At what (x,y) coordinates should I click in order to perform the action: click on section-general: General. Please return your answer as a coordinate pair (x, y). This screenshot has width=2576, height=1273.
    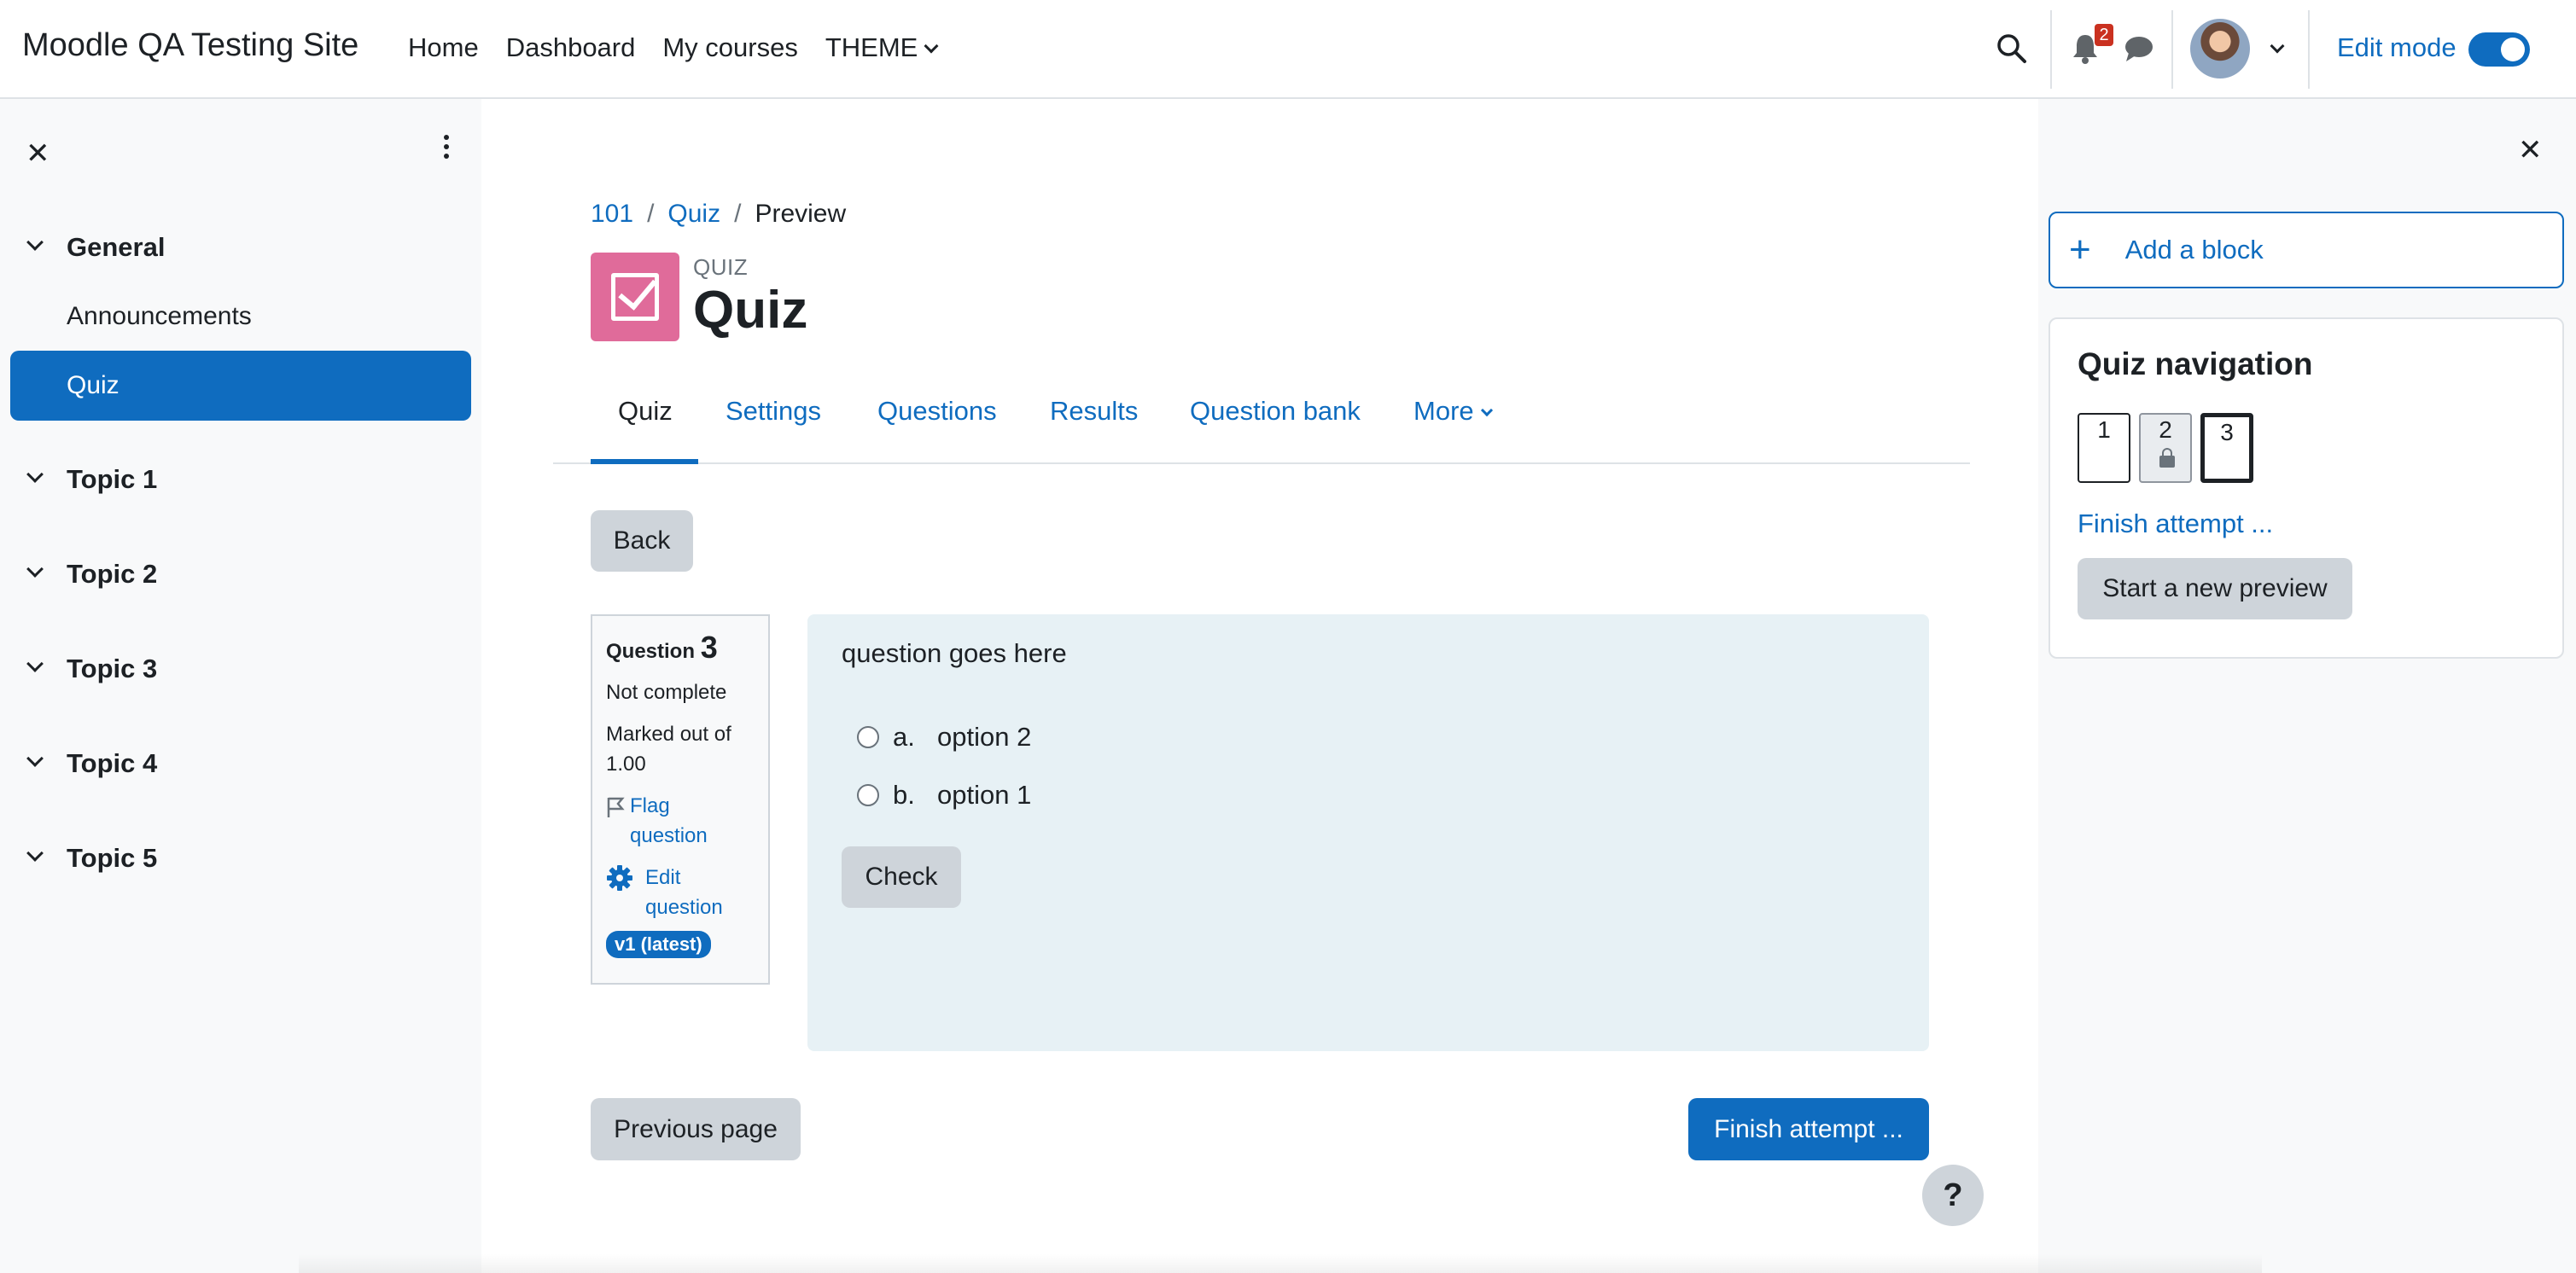
    Looking at the image, I should click on (96, 247).